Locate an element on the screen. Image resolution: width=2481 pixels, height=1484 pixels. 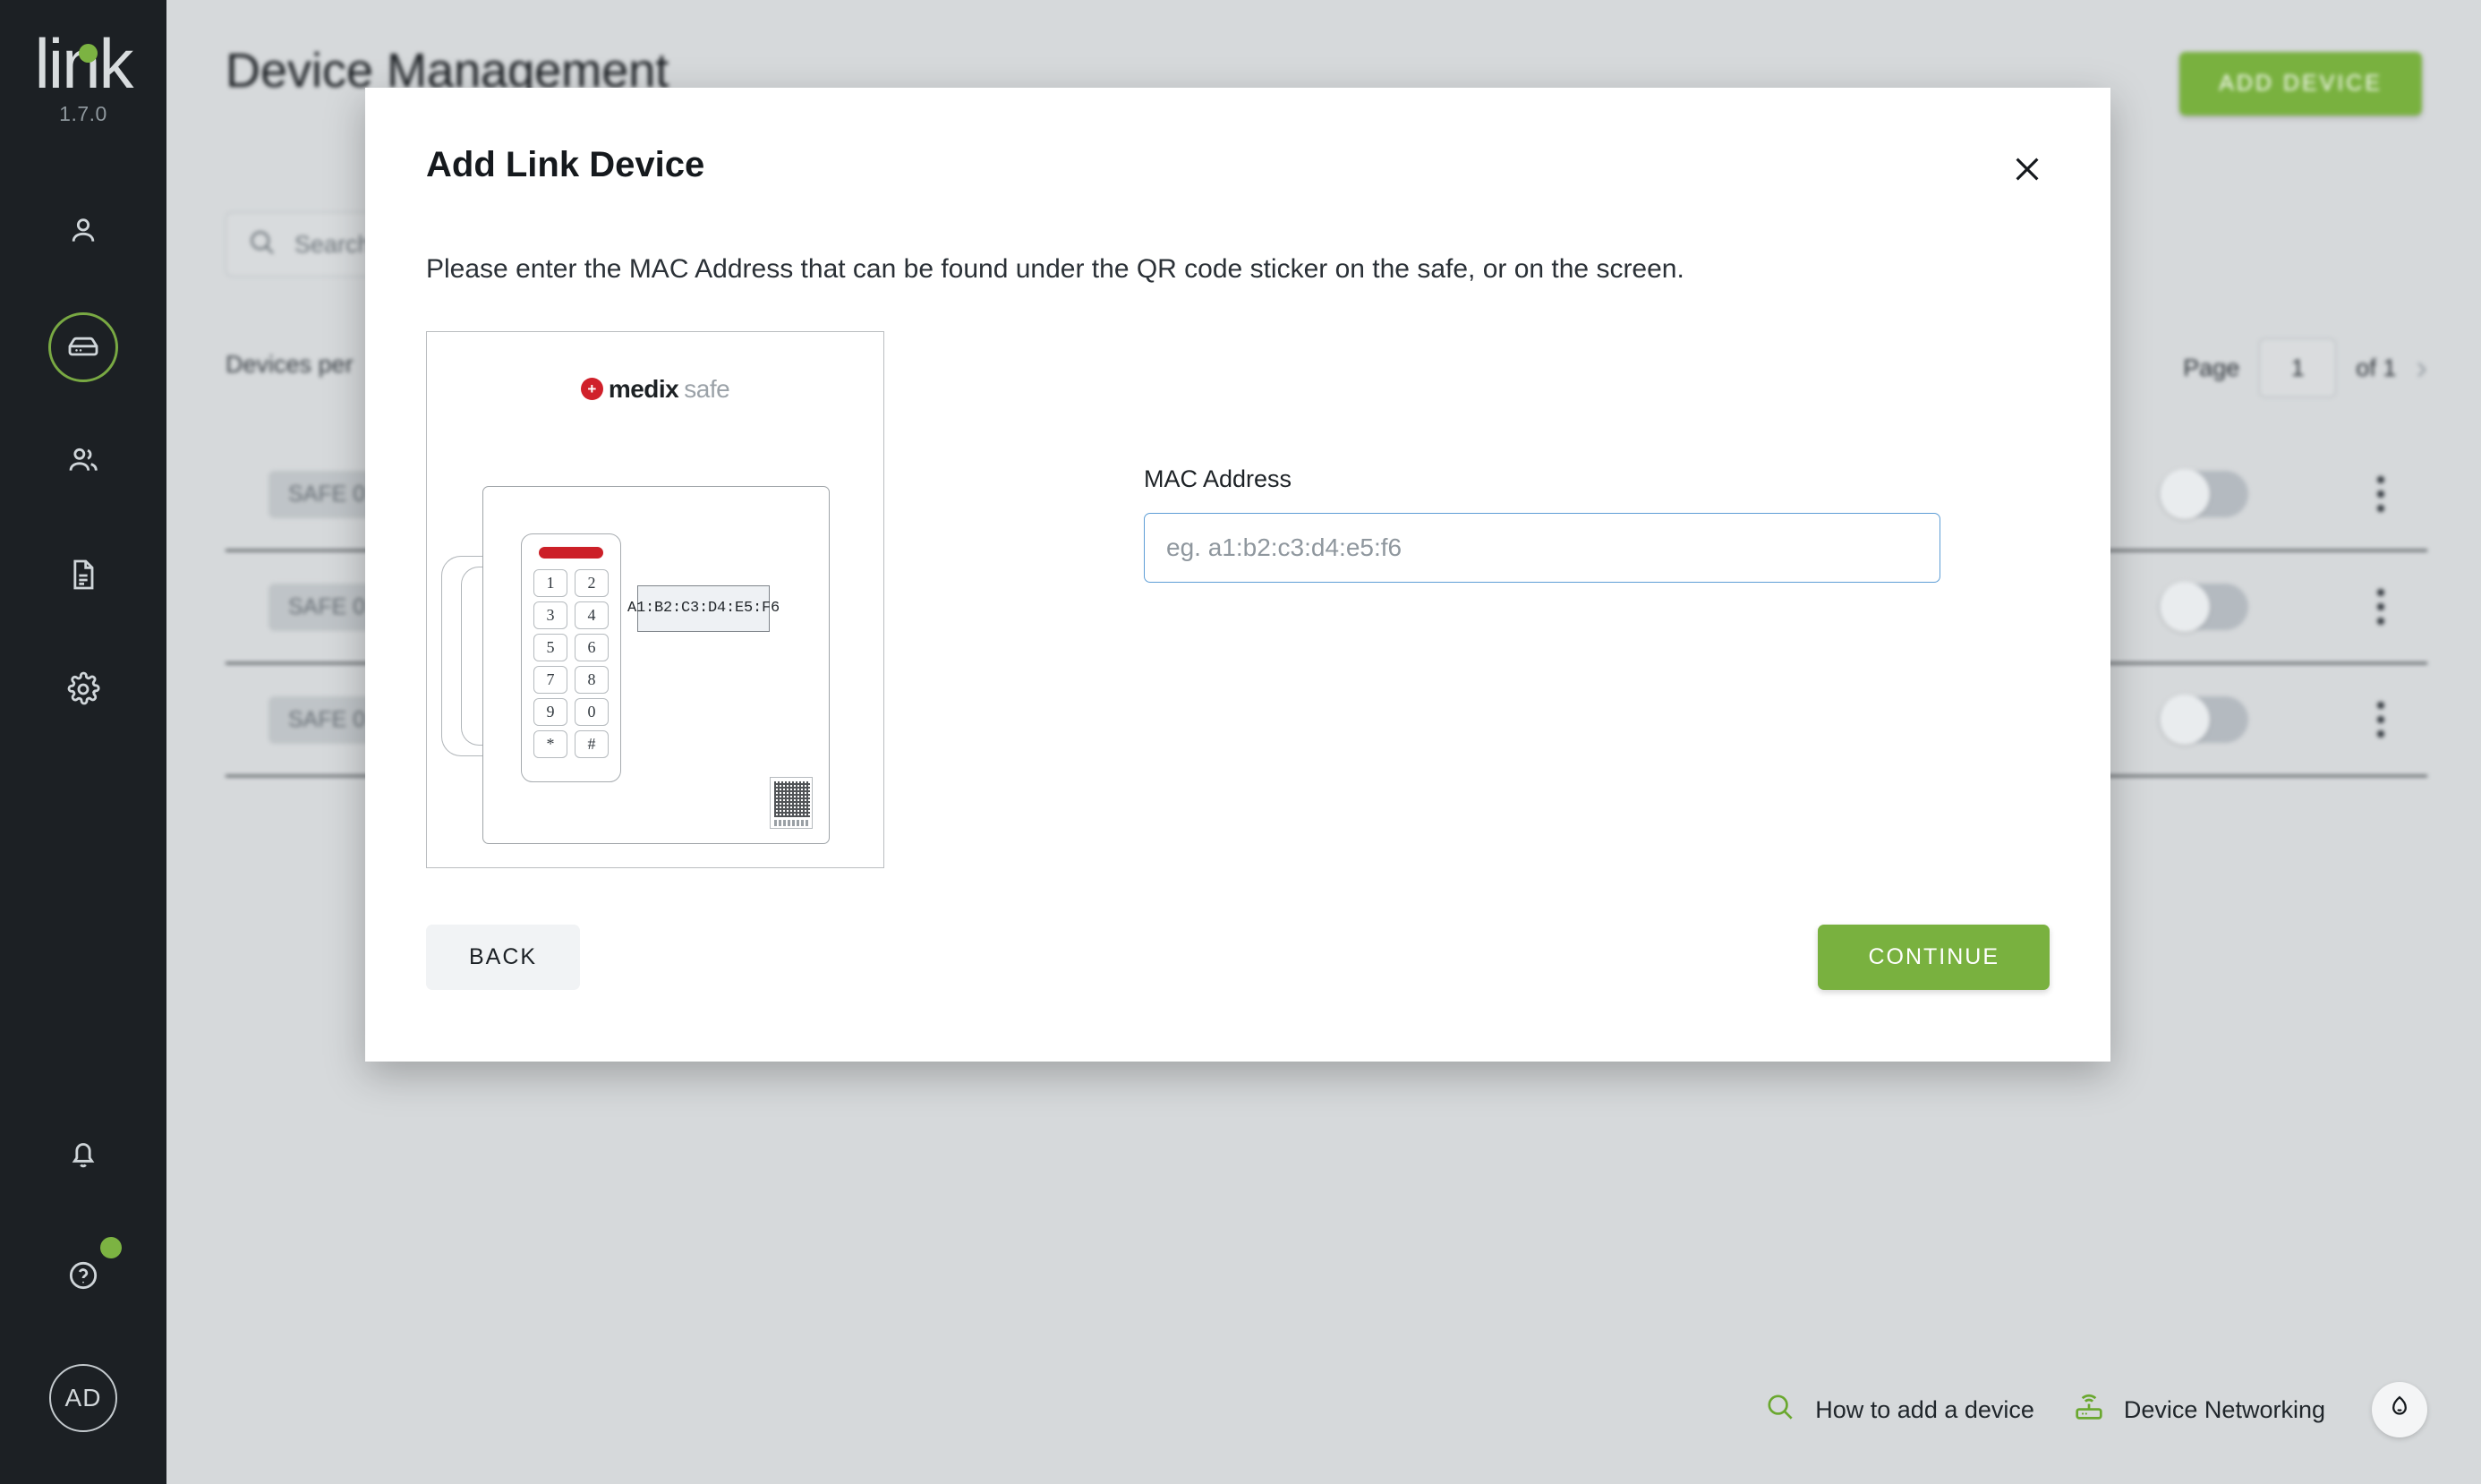
qr-code-icon is located at coordinates (792, 798).